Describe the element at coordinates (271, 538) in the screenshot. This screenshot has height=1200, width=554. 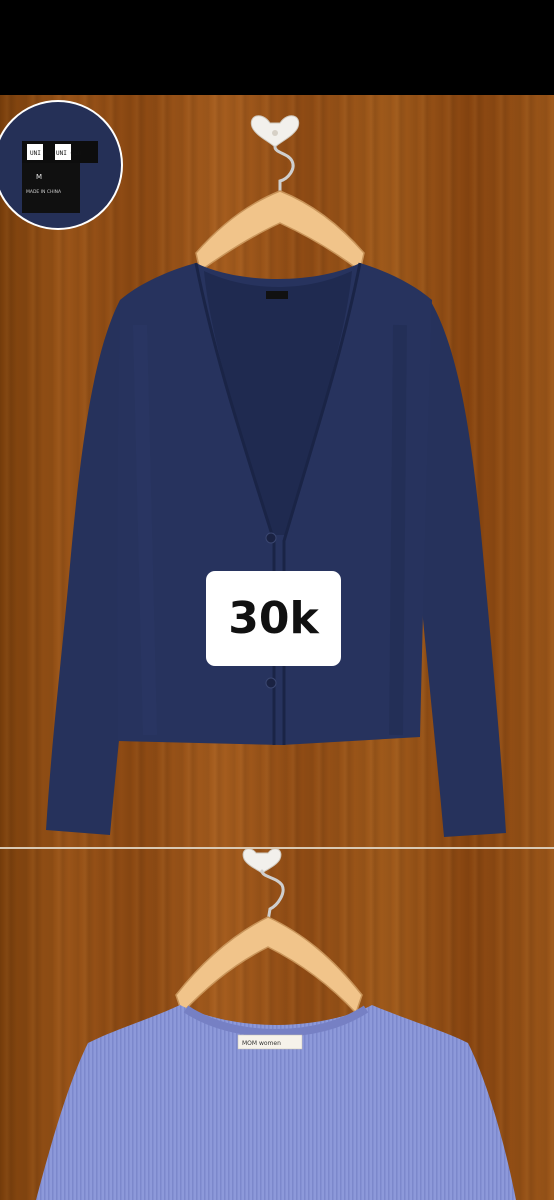
I see `button-top` at that location.